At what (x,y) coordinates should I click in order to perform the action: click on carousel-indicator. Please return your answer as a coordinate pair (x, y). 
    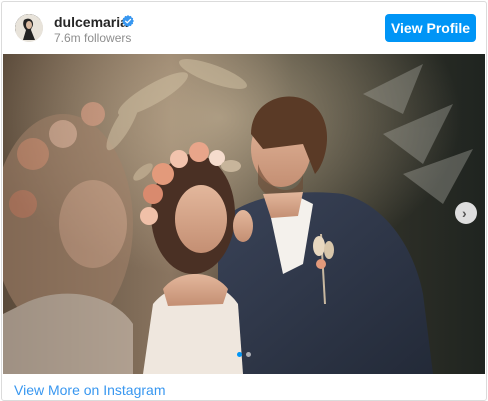
    Looking at the image, I should click on (245, 355).